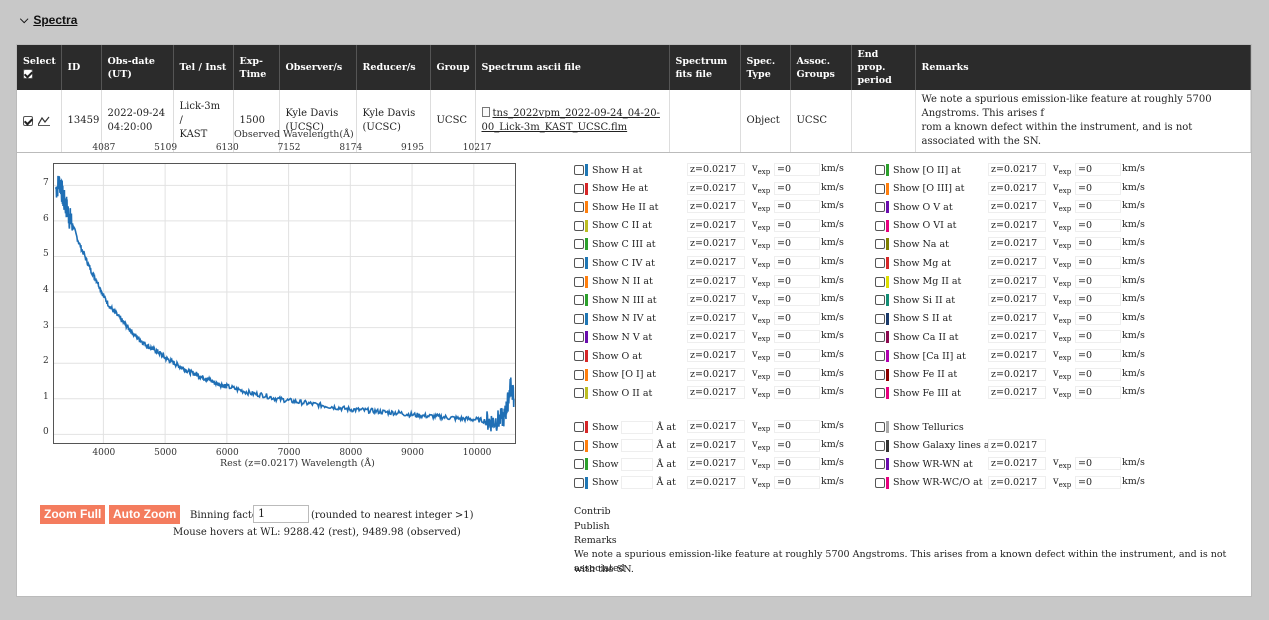 The width and height of the screenshot is (1269, 620). What do you see at coordinates (145, 514) in the screenshot?
I see `auto-zoom-button: Auto Zoom` at bounding box center [145, 514].